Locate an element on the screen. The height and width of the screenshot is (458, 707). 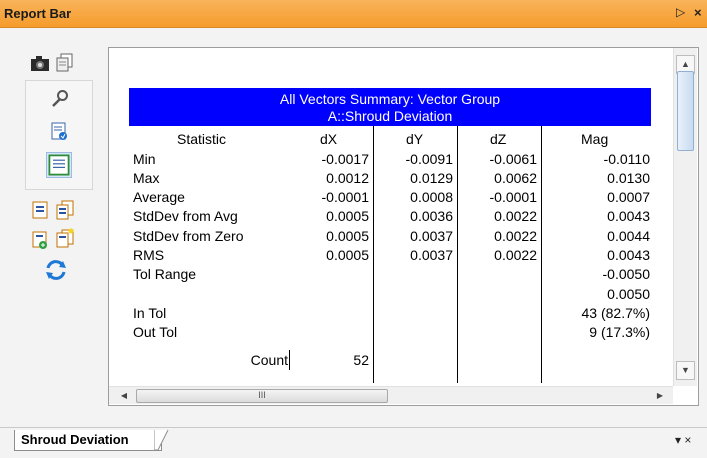
mag-value: -0.0110 is located at coordinates (626, 159).